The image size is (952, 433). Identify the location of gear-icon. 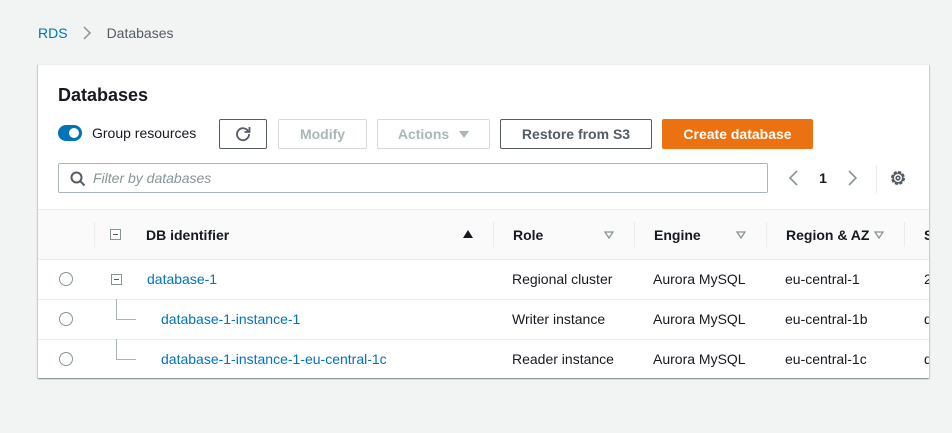
(898, 178).